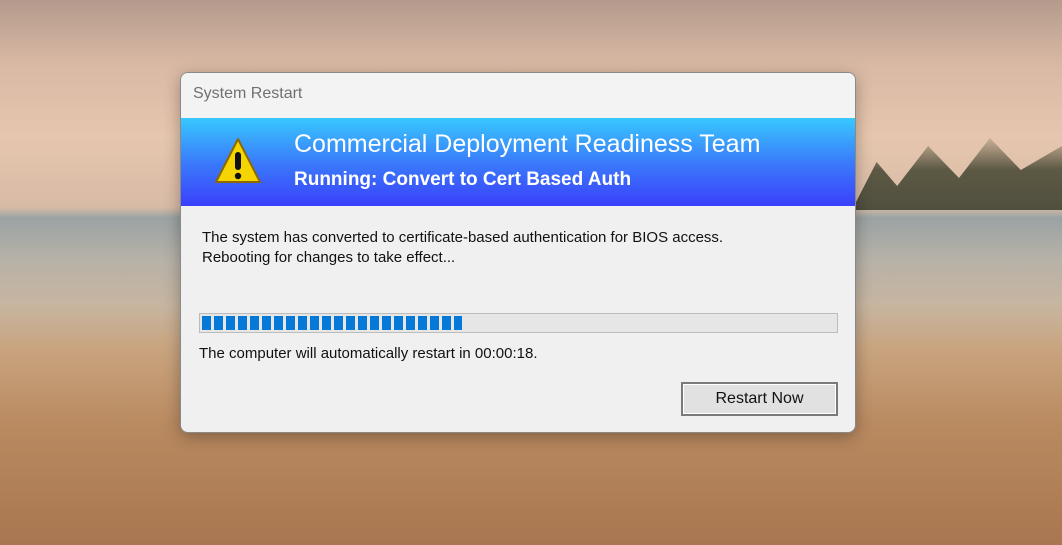  I want to click on banner-heading: Commercial Deployment Readiness Team, so click(527, 144).